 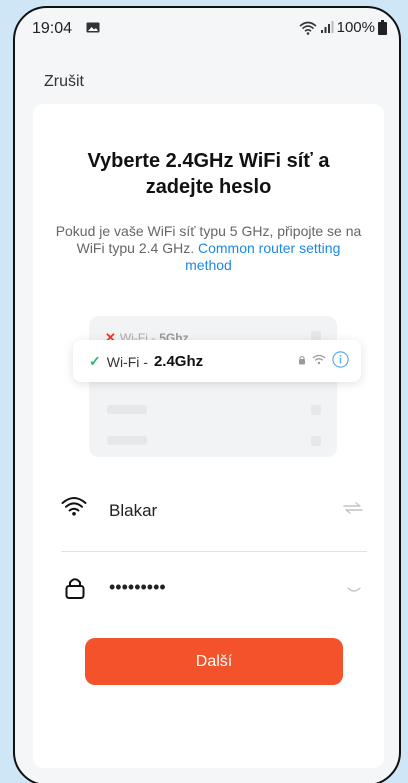 I want to click on cell-signal-icon, so click(x=327, y=27).